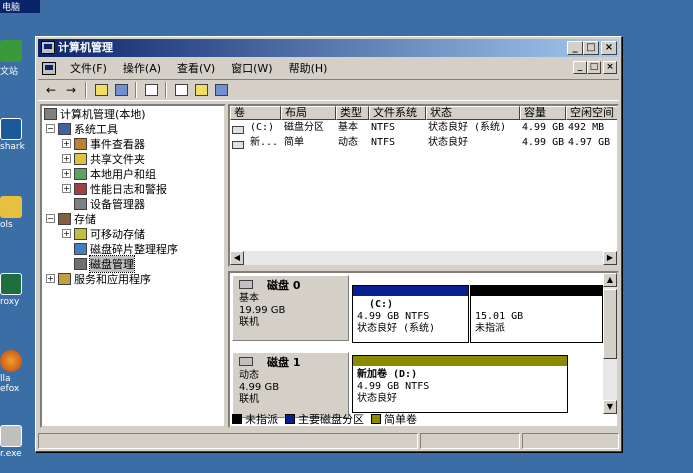 Image resolution: width=693 pixels, height=473 pixels. What do you see at coordinates (95, 113) in the screenshot?
I see `tree-item: 计算机管理(本地)` at bounding box center [95, 113].